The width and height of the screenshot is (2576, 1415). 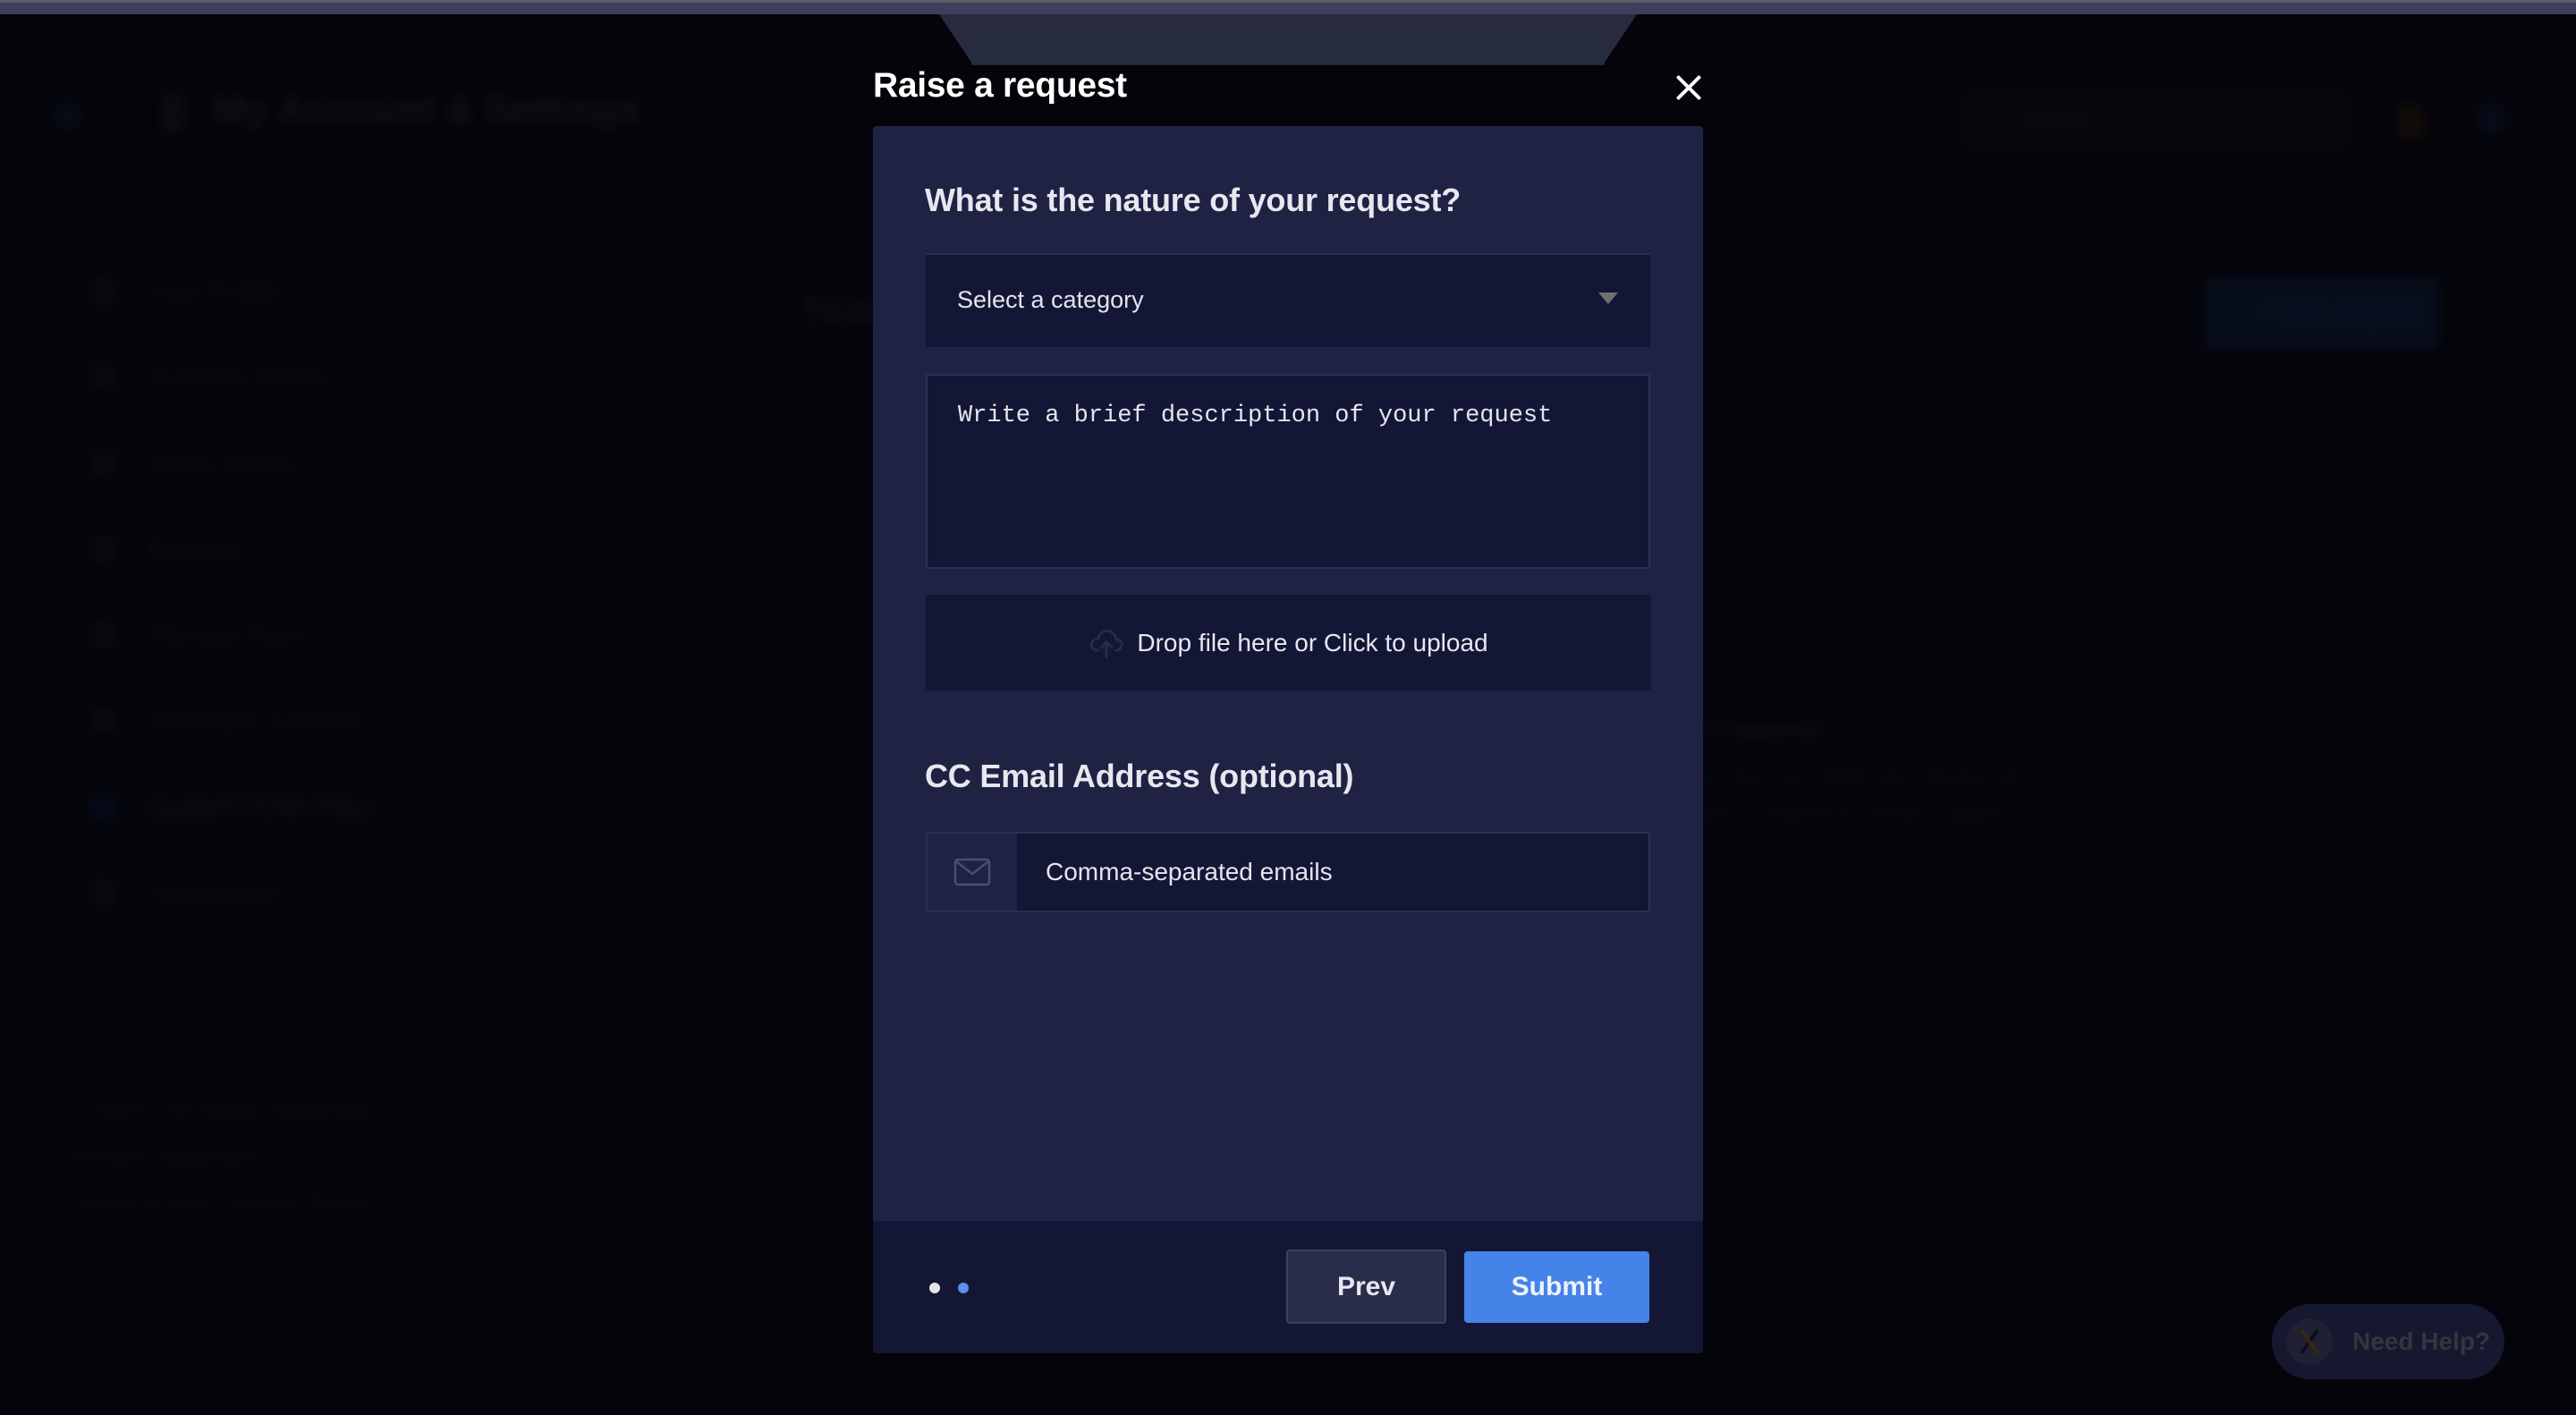 I want to click on caret-down-icon, so click(x=1608, y=298).